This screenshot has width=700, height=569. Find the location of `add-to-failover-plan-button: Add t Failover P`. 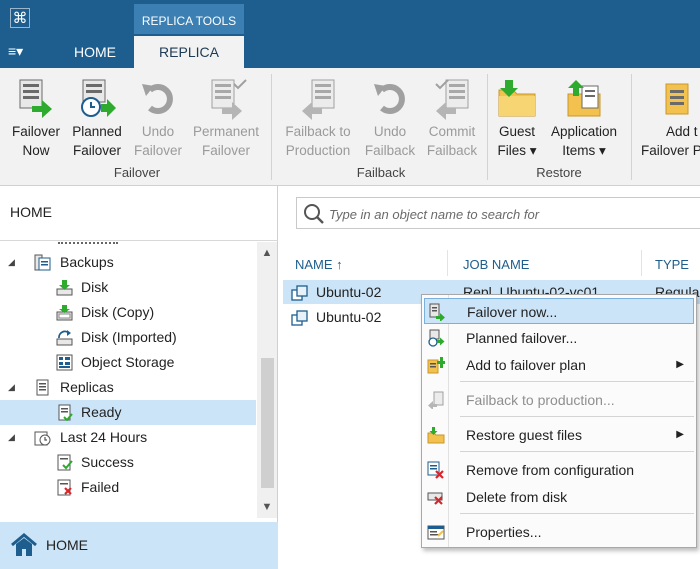

add-to-failover-plan-button: Add t Failover P is located at coordinates (670, 117).